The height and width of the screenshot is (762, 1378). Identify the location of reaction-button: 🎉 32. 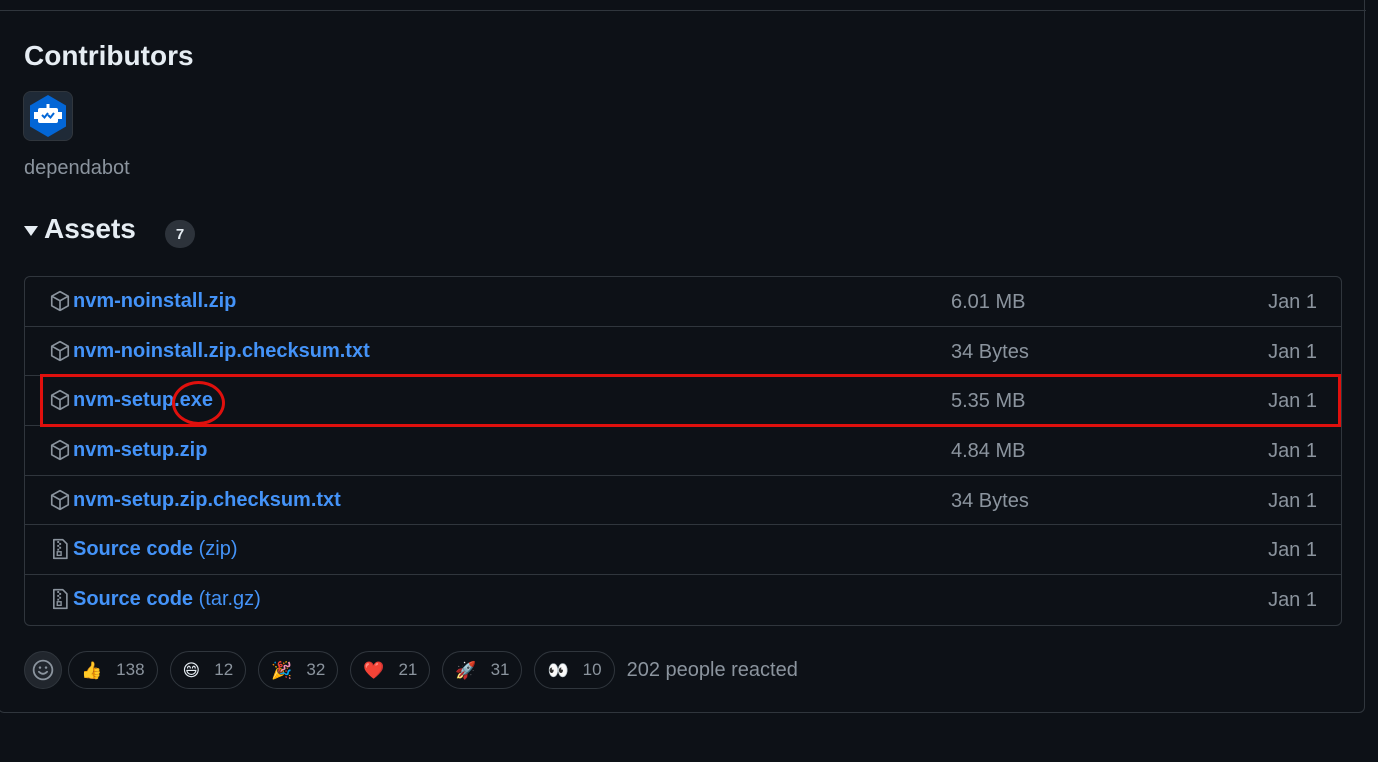
(298, 670).